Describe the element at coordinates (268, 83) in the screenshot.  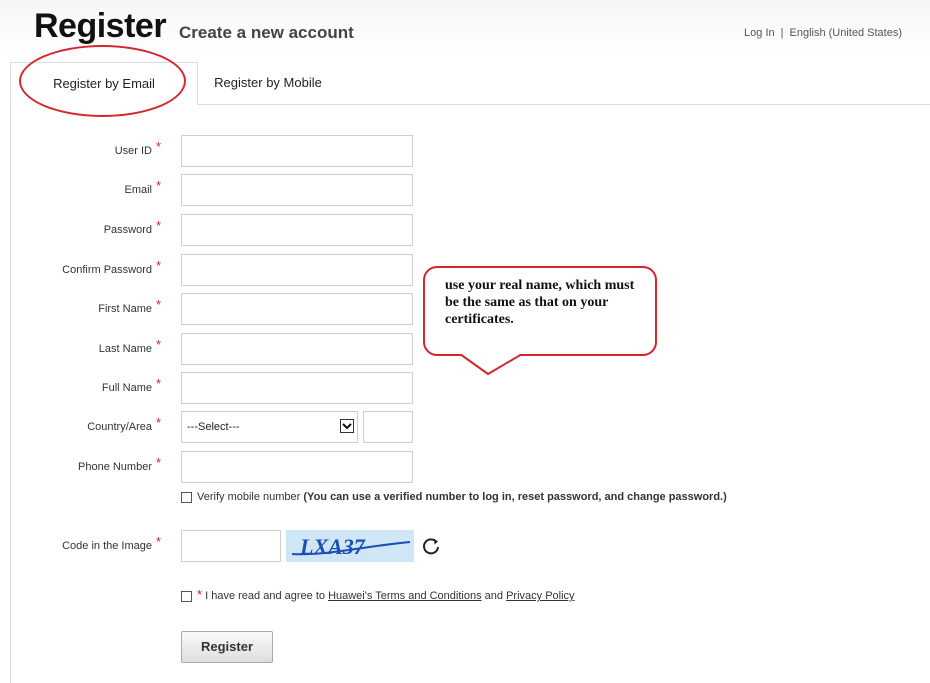
I see `tab-register-by-mobile: Register by Mobile` at that location.